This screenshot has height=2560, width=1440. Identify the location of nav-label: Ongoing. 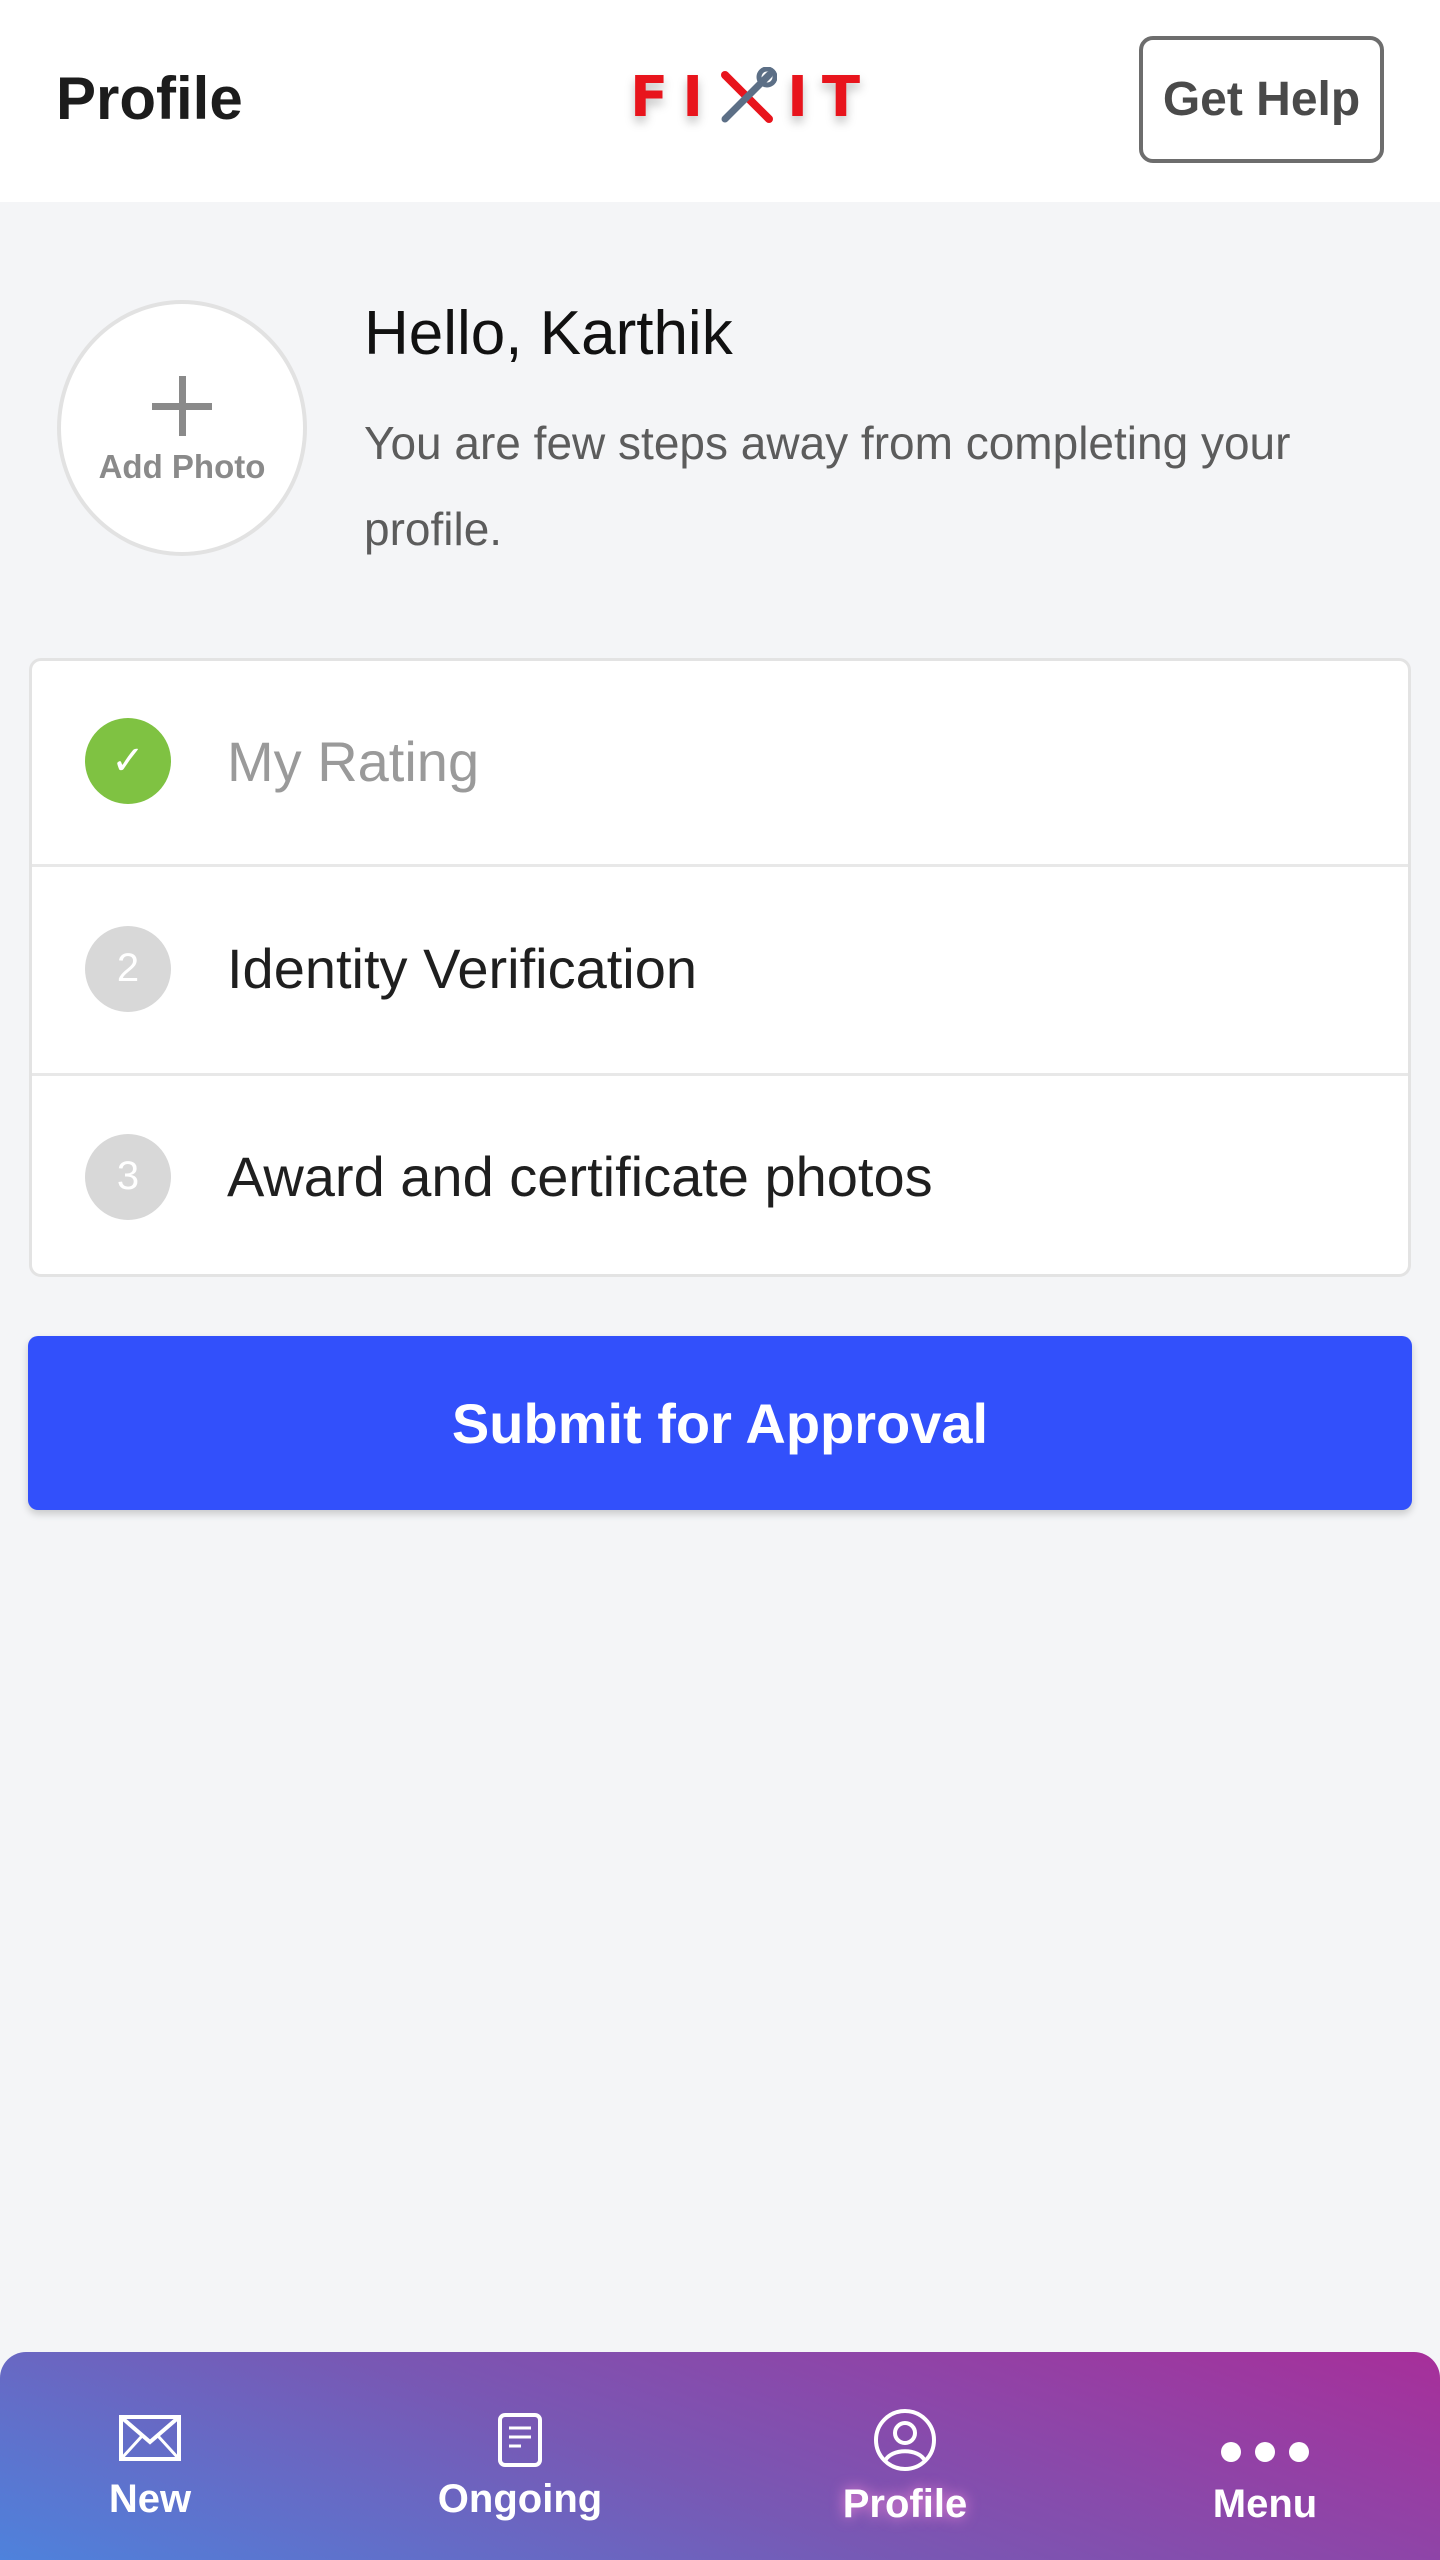
(520, 2499).